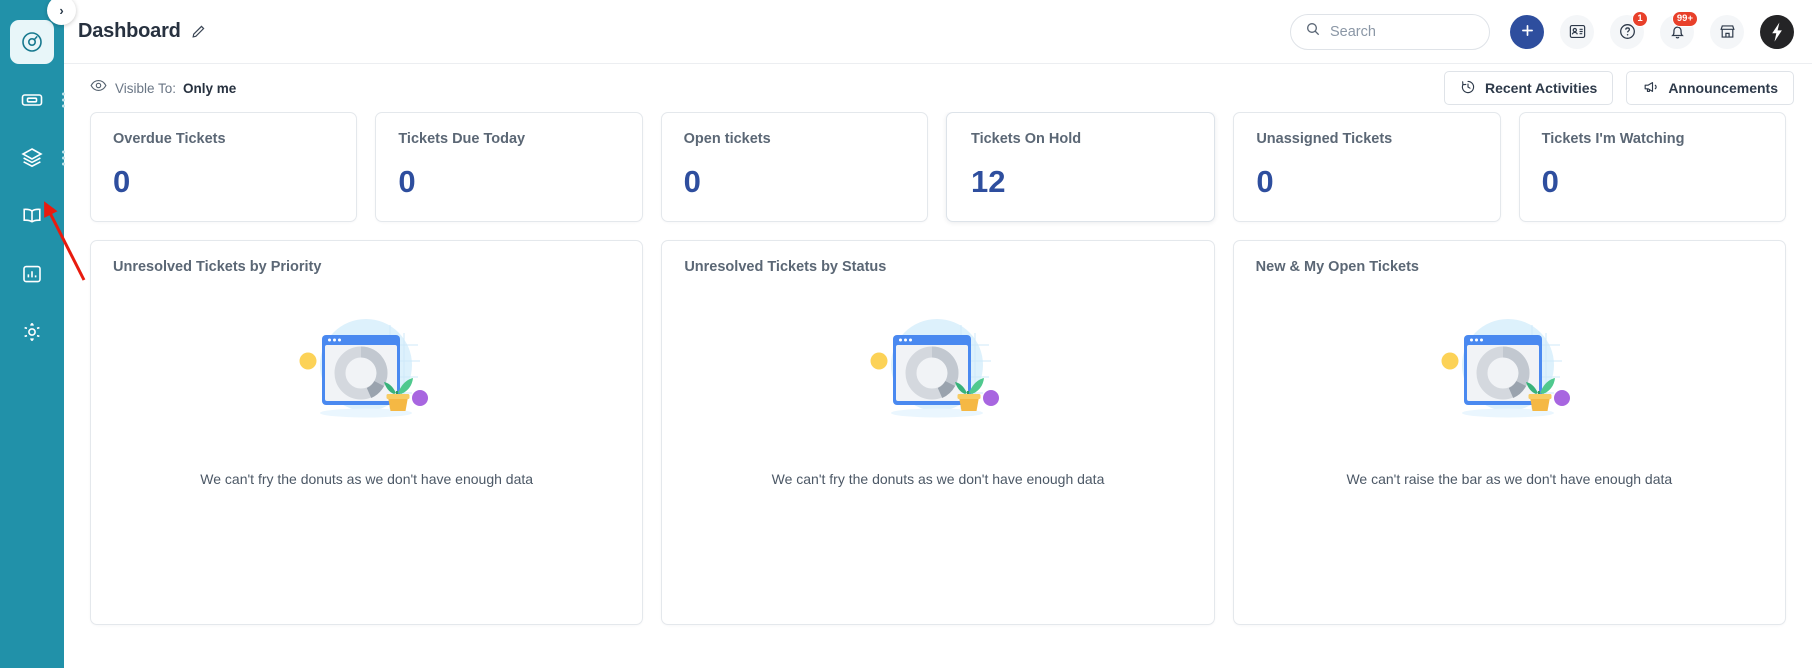  What do you see at coordinates (794, 167) in the screenshot?
I see `kpi-card-open-tickets: Open tickets 0` at bounding box center [794, 167].